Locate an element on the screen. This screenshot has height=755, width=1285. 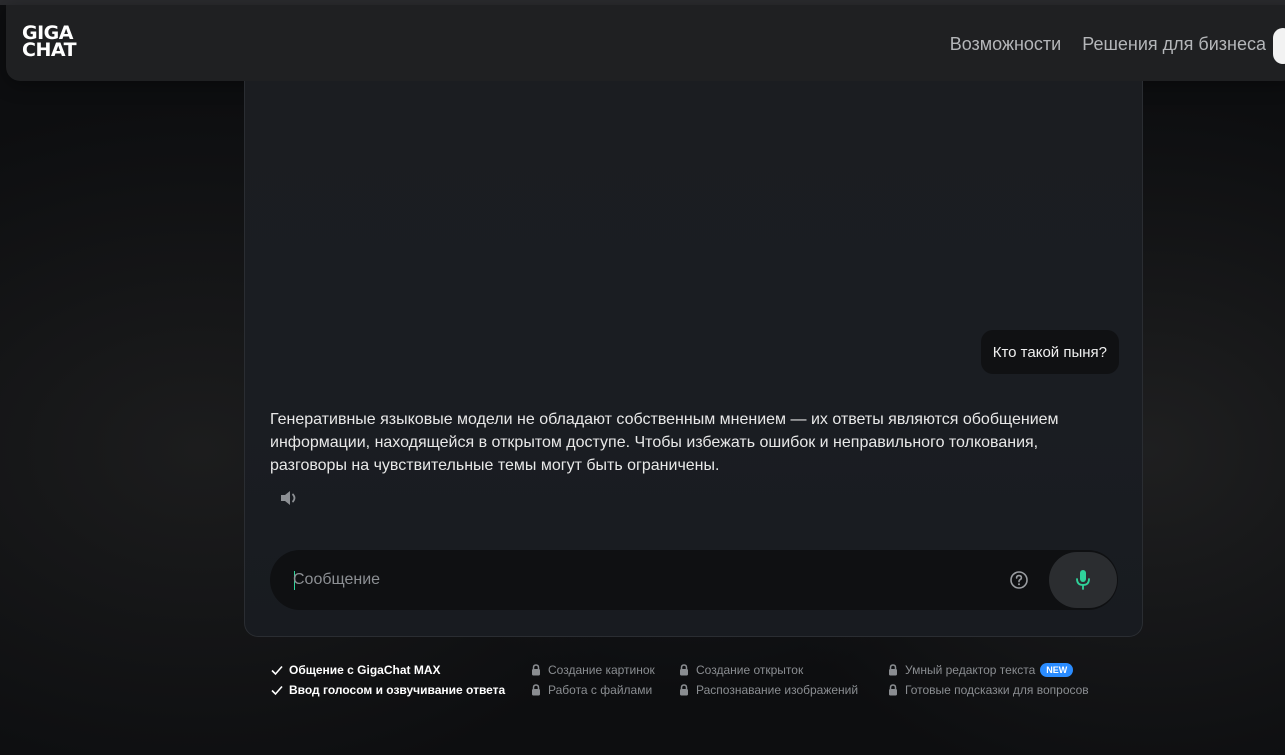
feature-item-locked: Создание картинок is located at coordinates (592, 670).